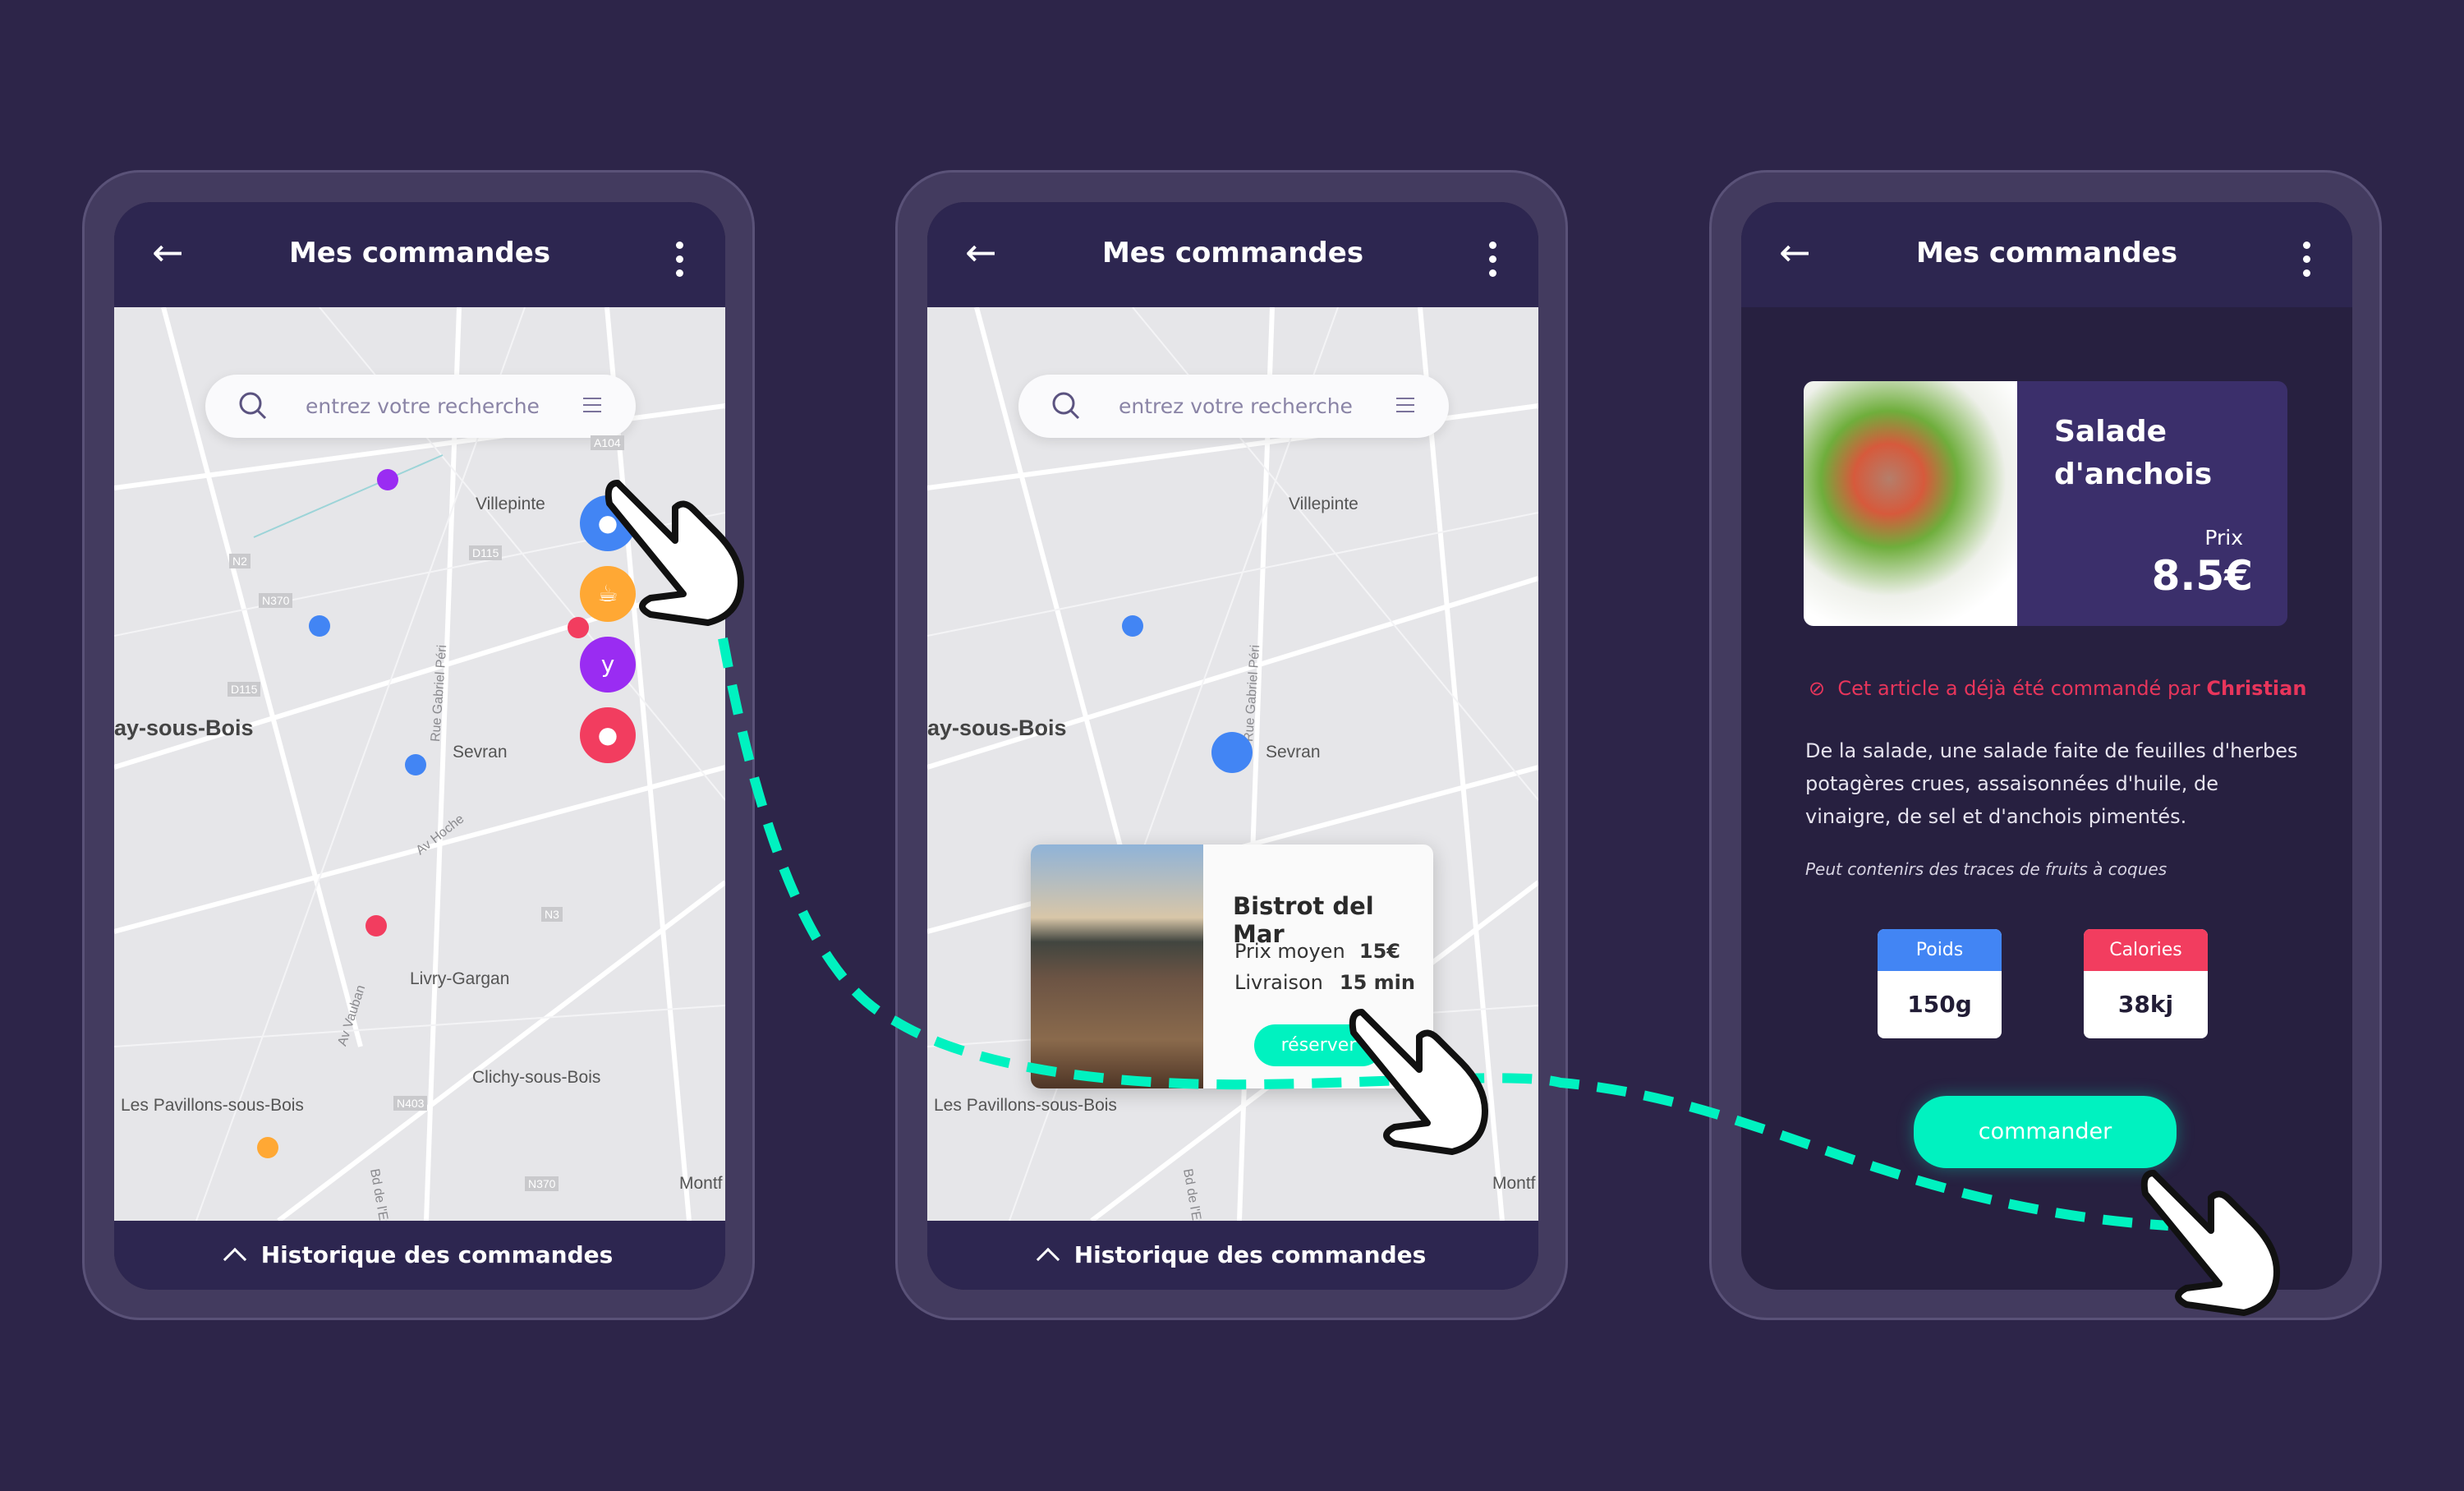 The width and height of the screenshot is (2464, 1491). What do you see at coordinates (1940, 950) in the screenshot?
I see `weight-label: Poids` at bounding box center [1940, 950].